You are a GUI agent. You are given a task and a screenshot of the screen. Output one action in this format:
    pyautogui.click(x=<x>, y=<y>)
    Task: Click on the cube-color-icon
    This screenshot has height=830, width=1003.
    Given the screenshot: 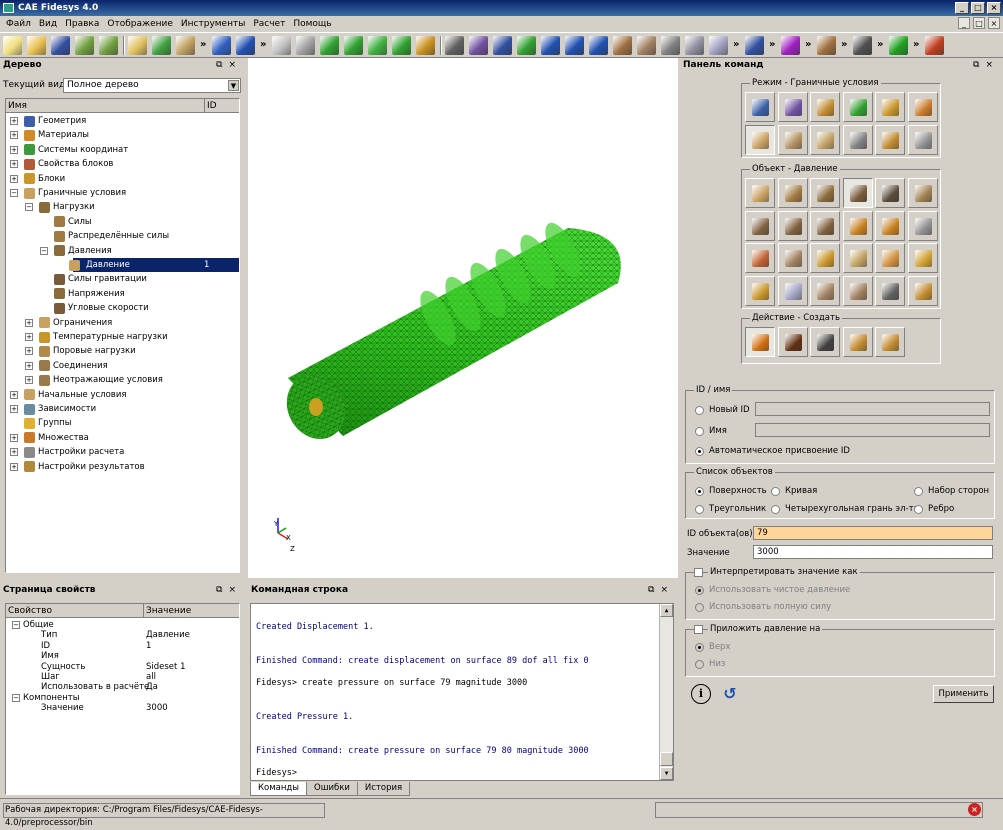 What is the action you would take?
    pyautogui.click(x=478, y=45)
    